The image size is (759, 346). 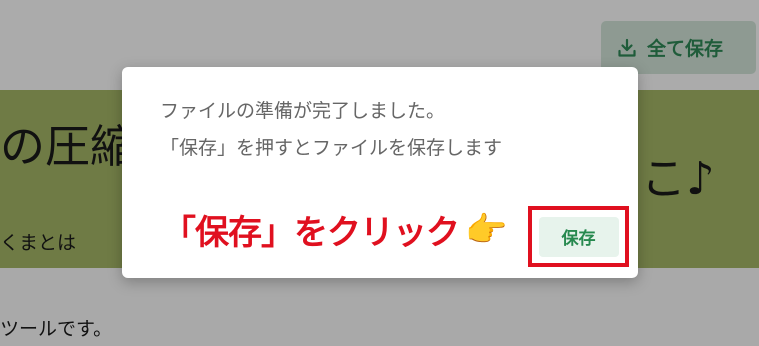 What do you see at coordinates (56, 329) in the screenshot?
I see `body-text-fragment: ツールです。` at bounding box center [56, 329].